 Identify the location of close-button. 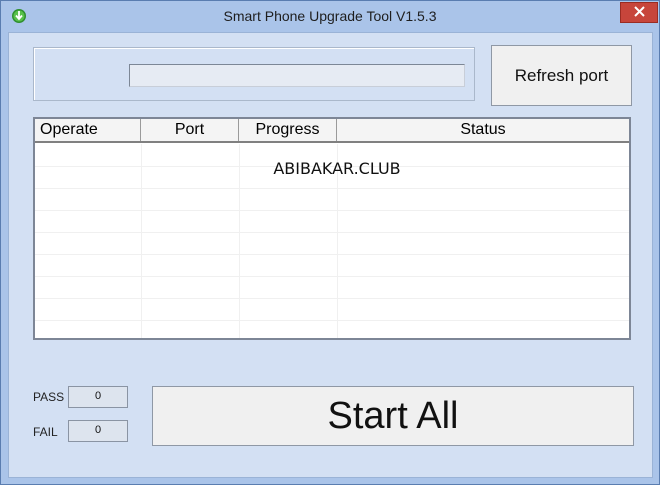
(639, 12).